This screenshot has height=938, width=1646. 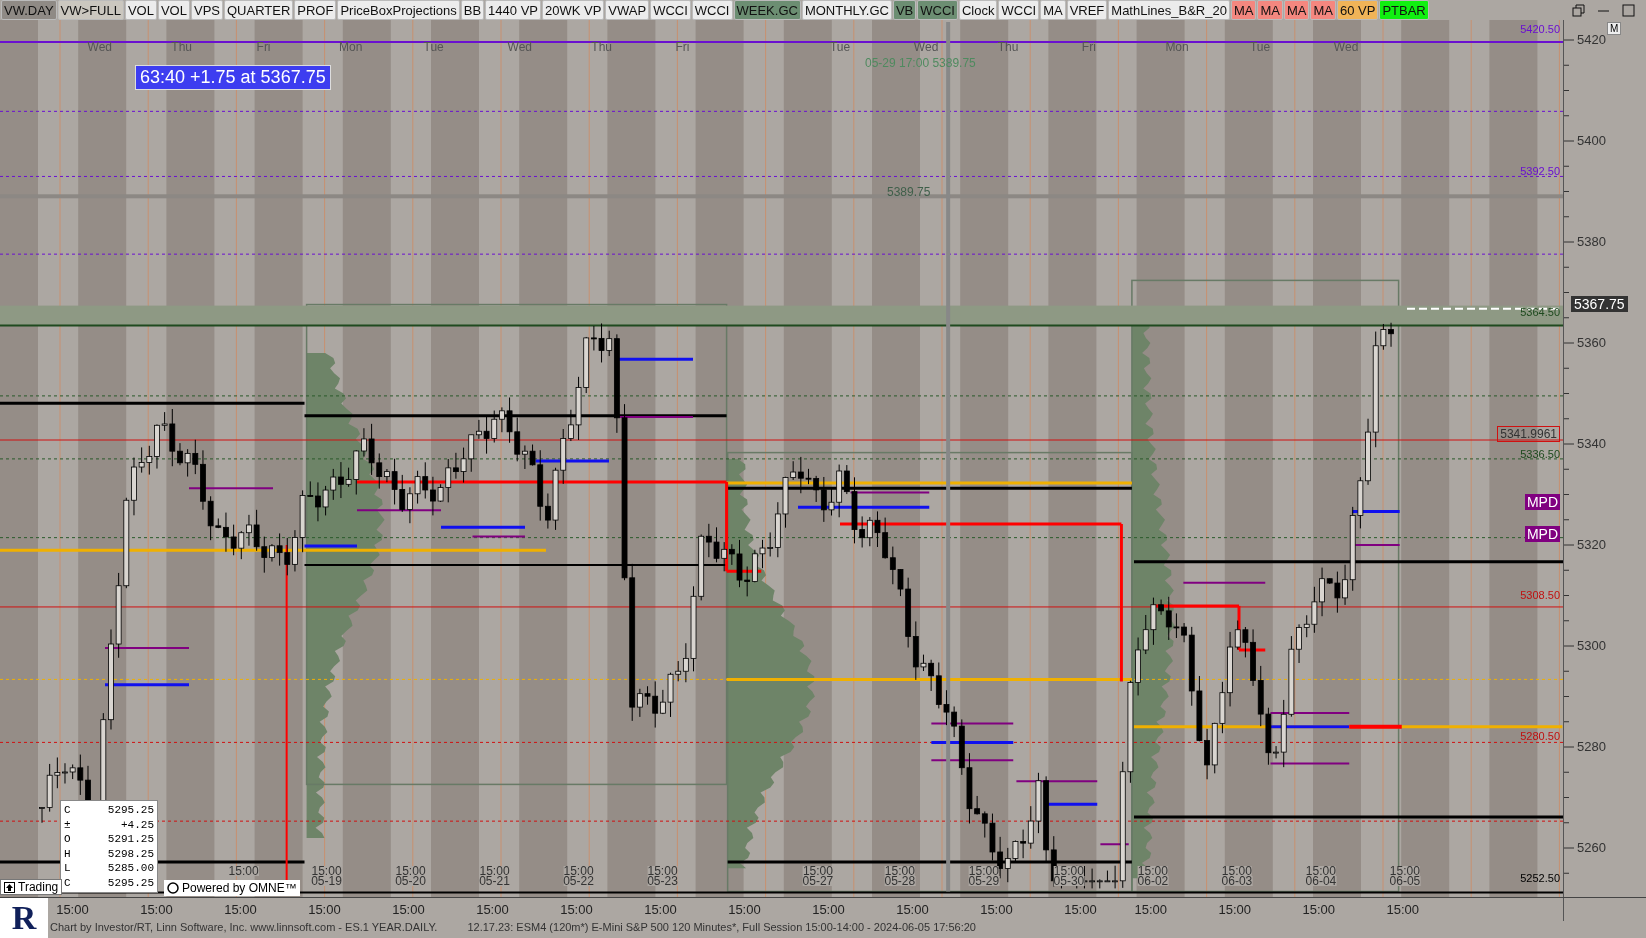 What do you see at coordinates (1540, 877) in the screenshot?
I see `level-label: 5252.50` at bounding box center [1540, 877].